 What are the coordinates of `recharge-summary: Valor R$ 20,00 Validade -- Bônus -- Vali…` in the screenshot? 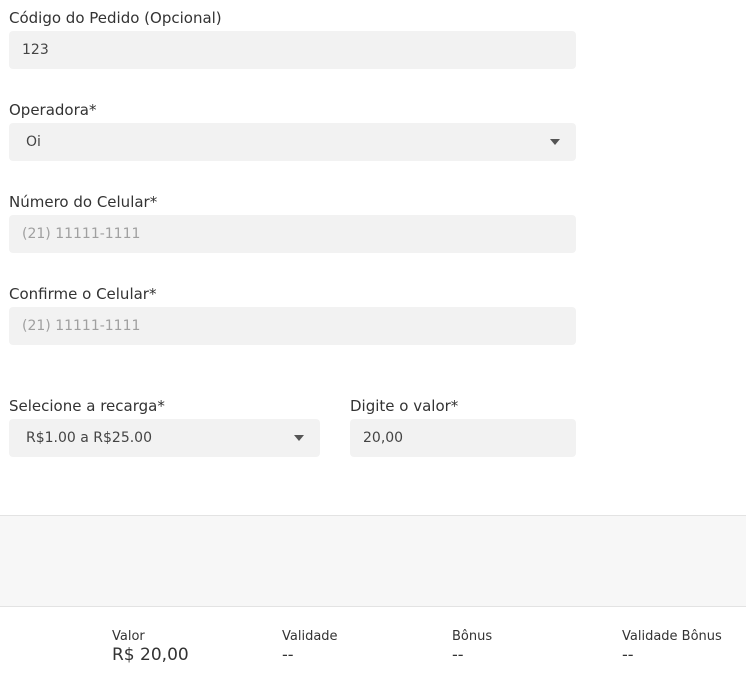 It's located at (373, 644).